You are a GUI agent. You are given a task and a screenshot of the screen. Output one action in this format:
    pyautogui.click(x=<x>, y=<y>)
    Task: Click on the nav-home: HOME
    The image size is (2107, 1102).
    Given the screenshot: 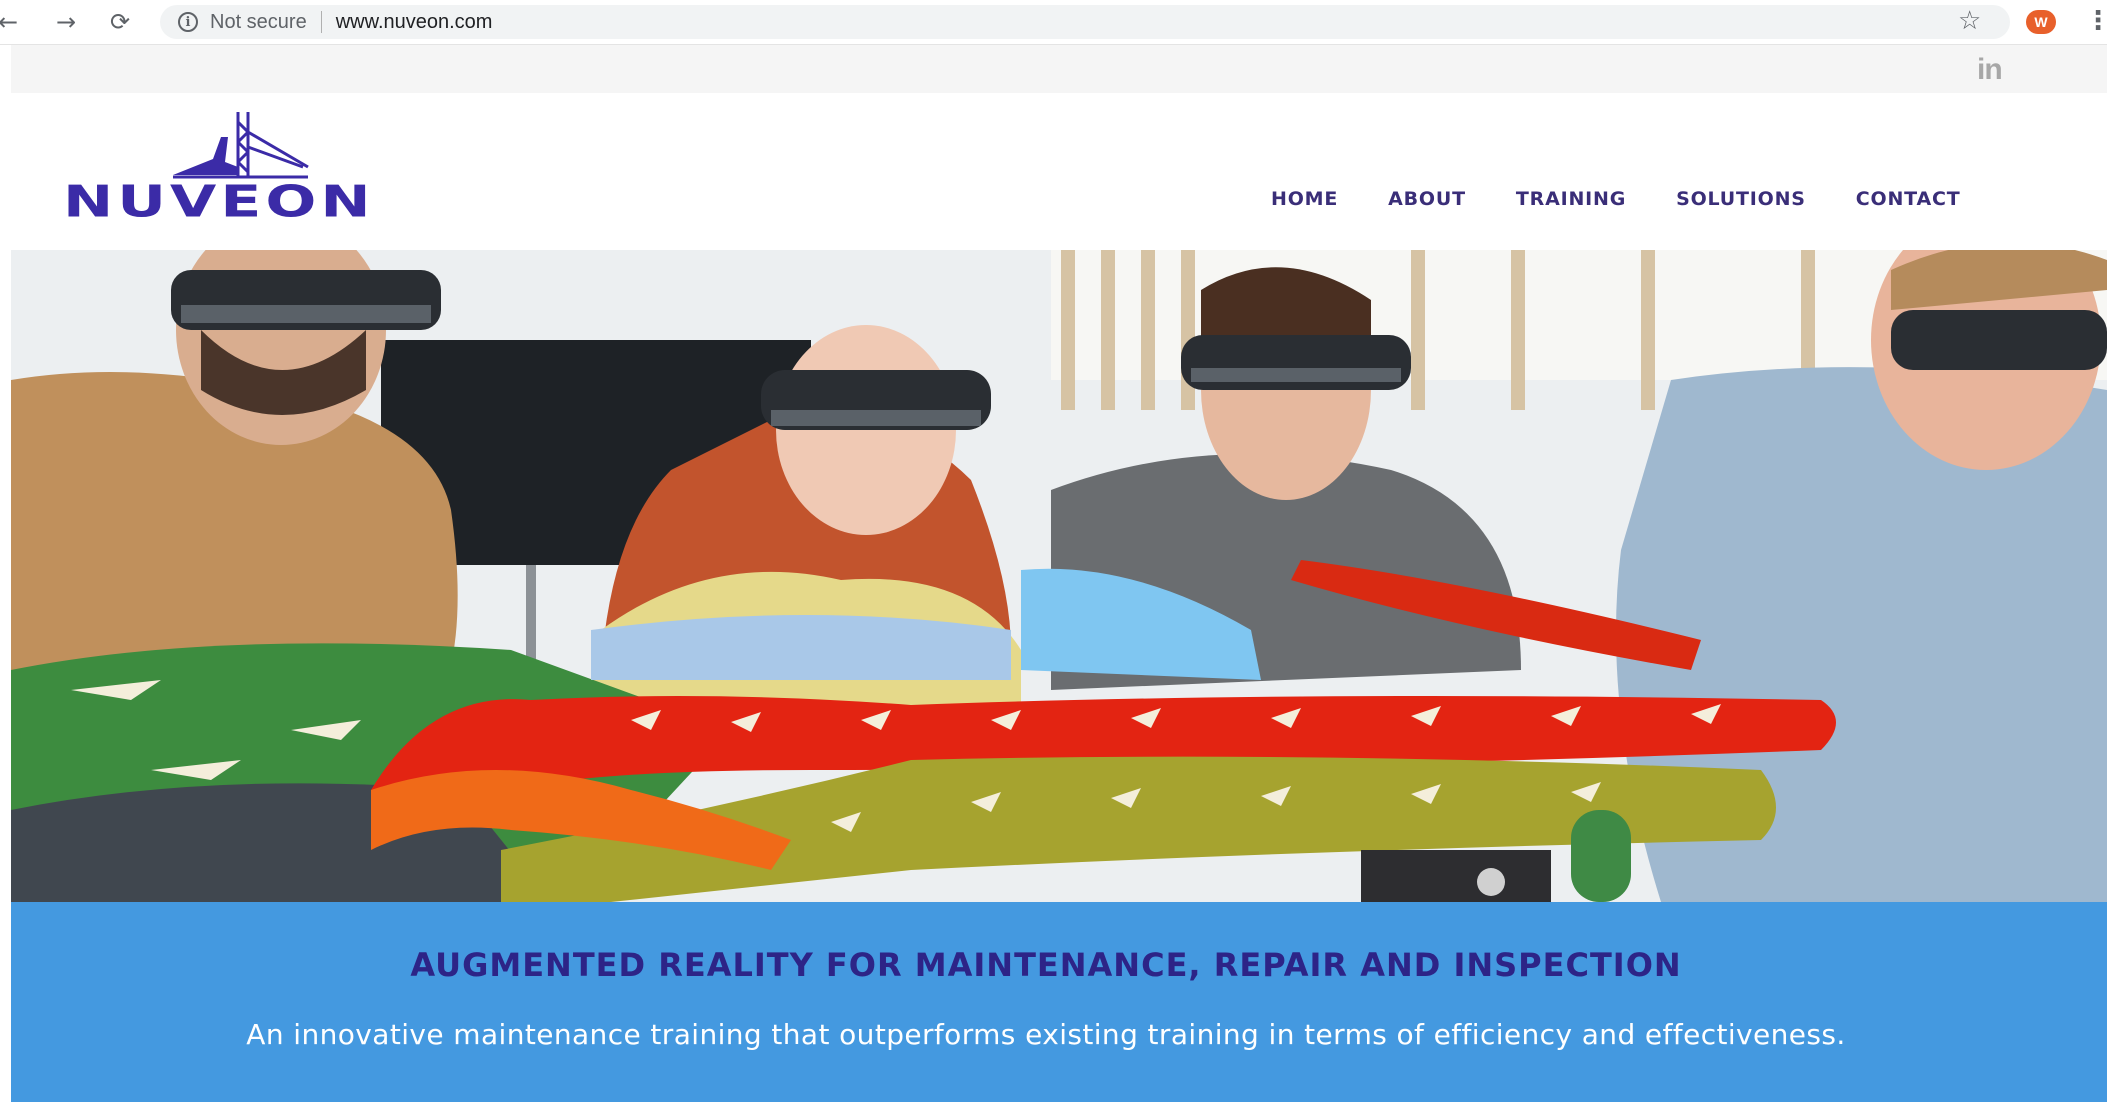 What is the action you would take?
    pyautogui.click(x=1304, y=199)
    